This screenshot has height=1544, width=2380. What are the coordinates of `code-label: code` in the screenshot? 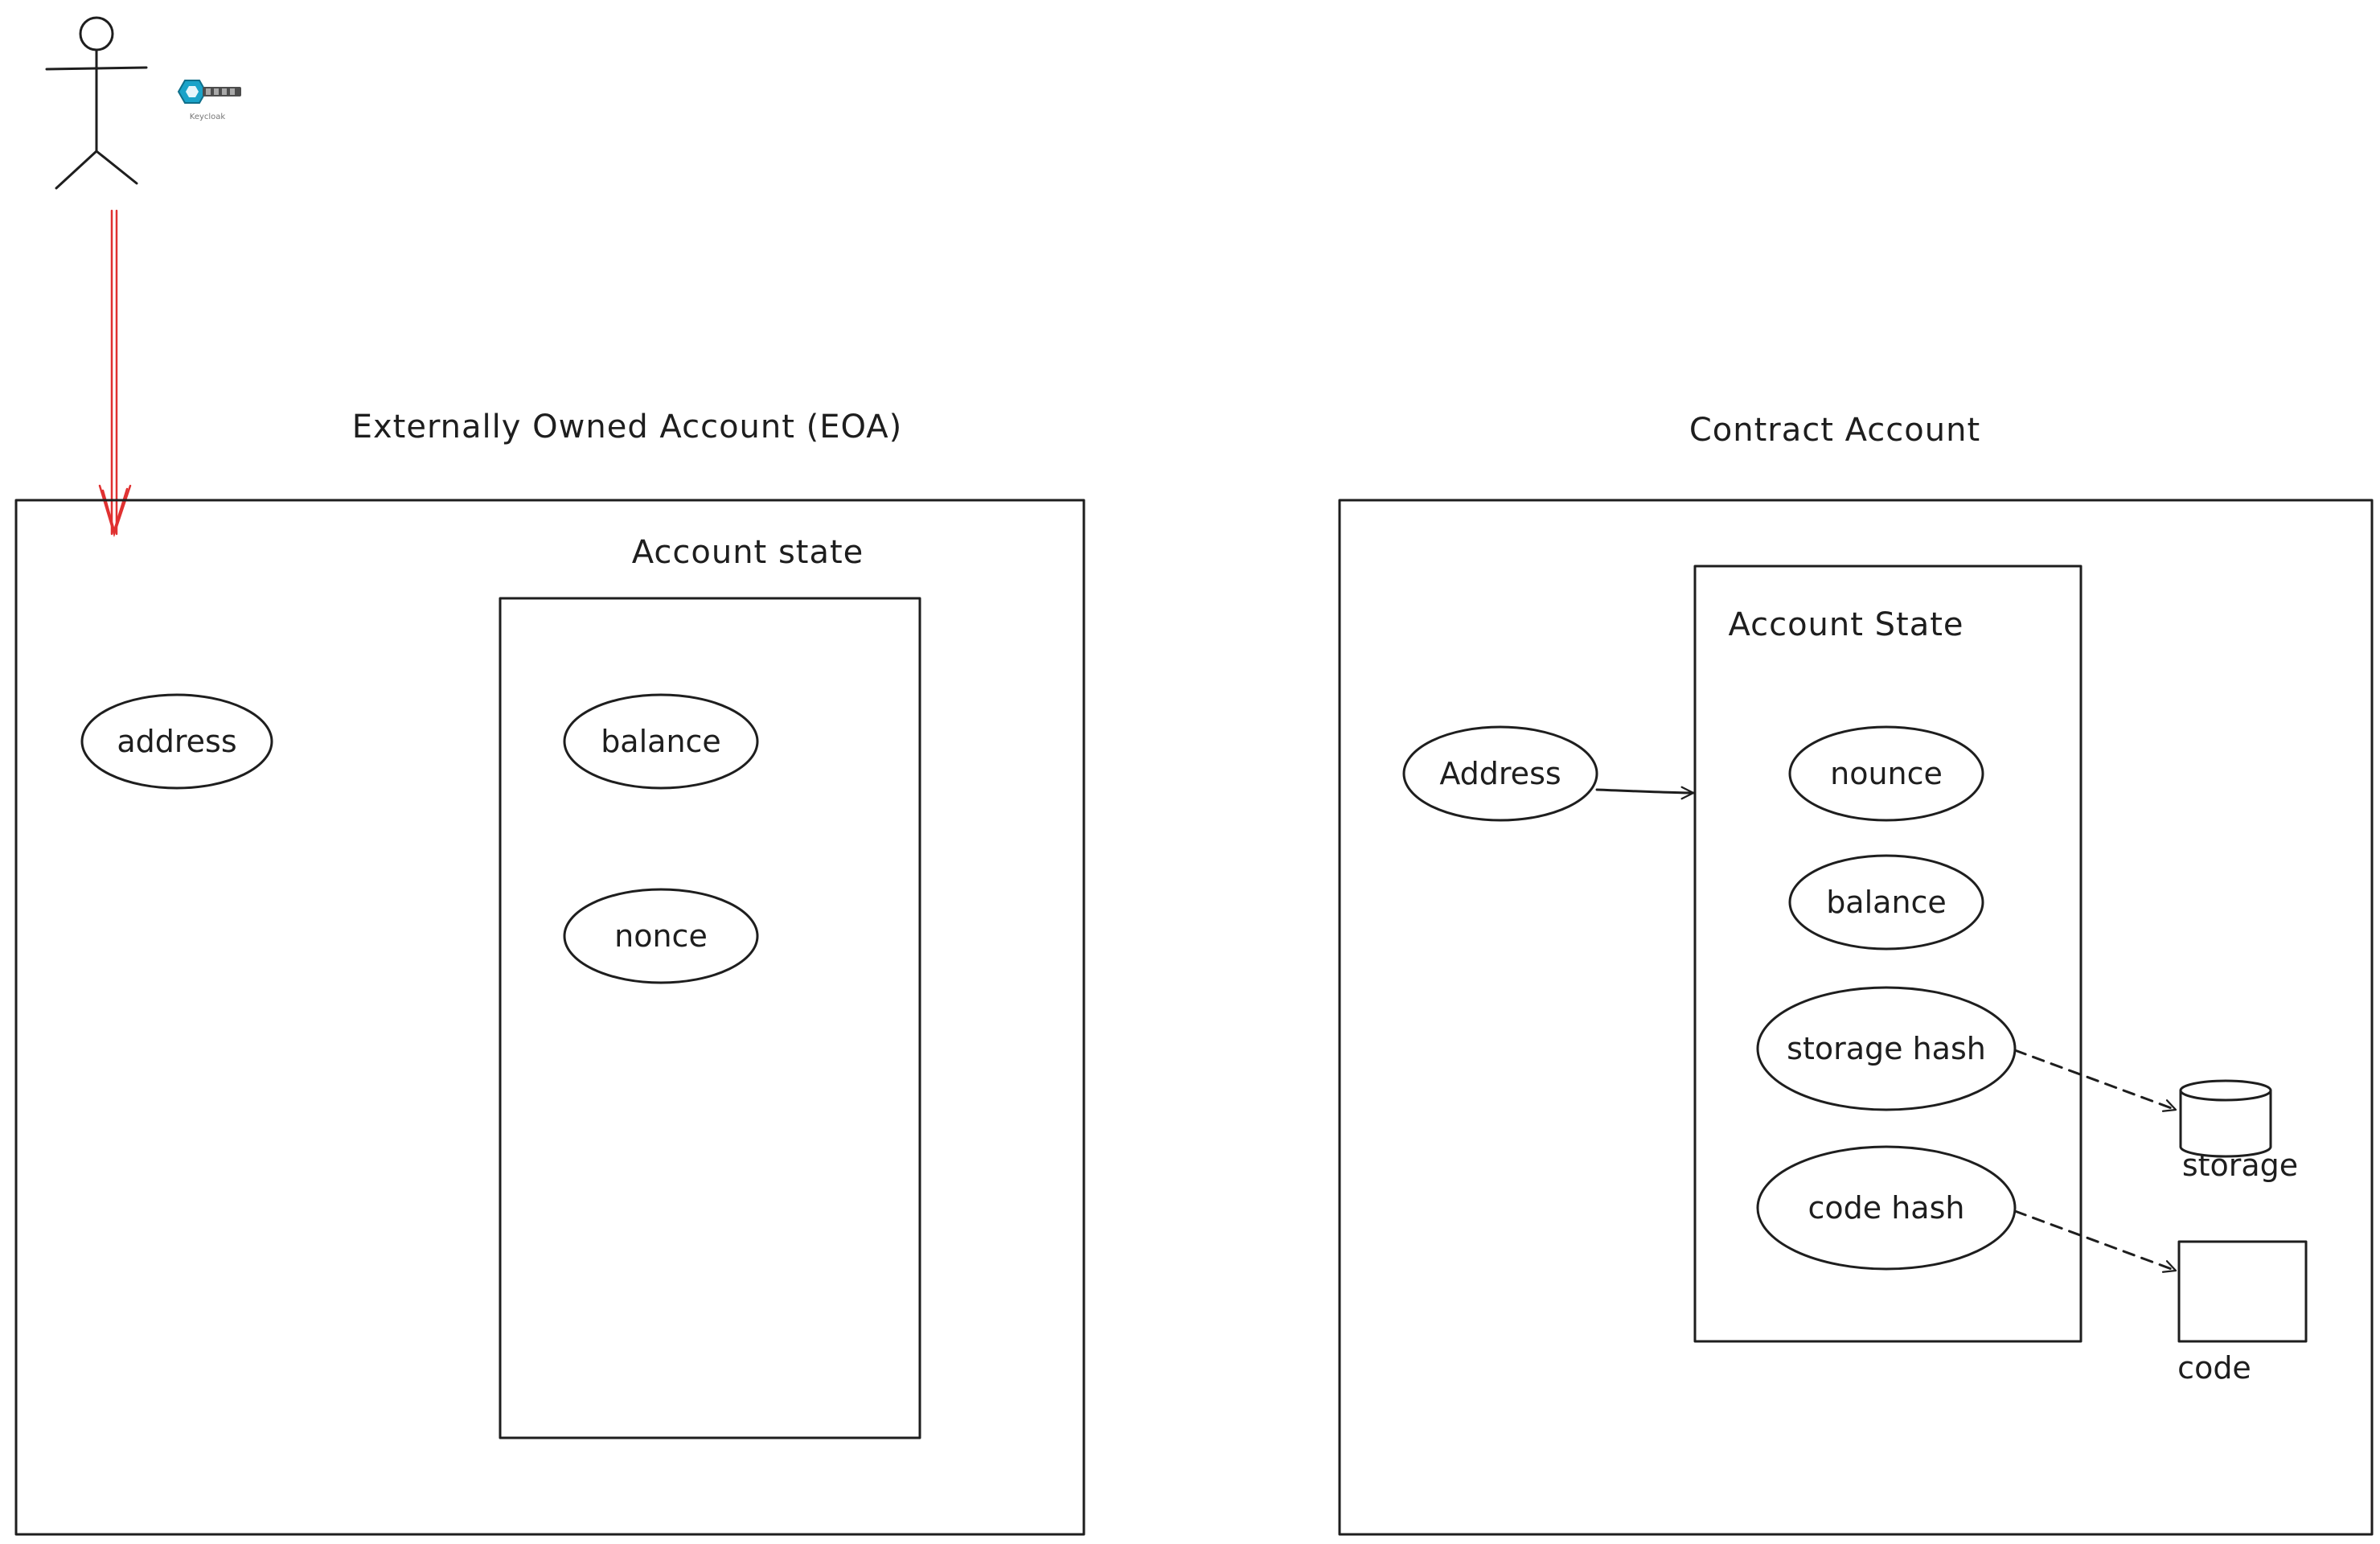 It's located at (2214, 1368).